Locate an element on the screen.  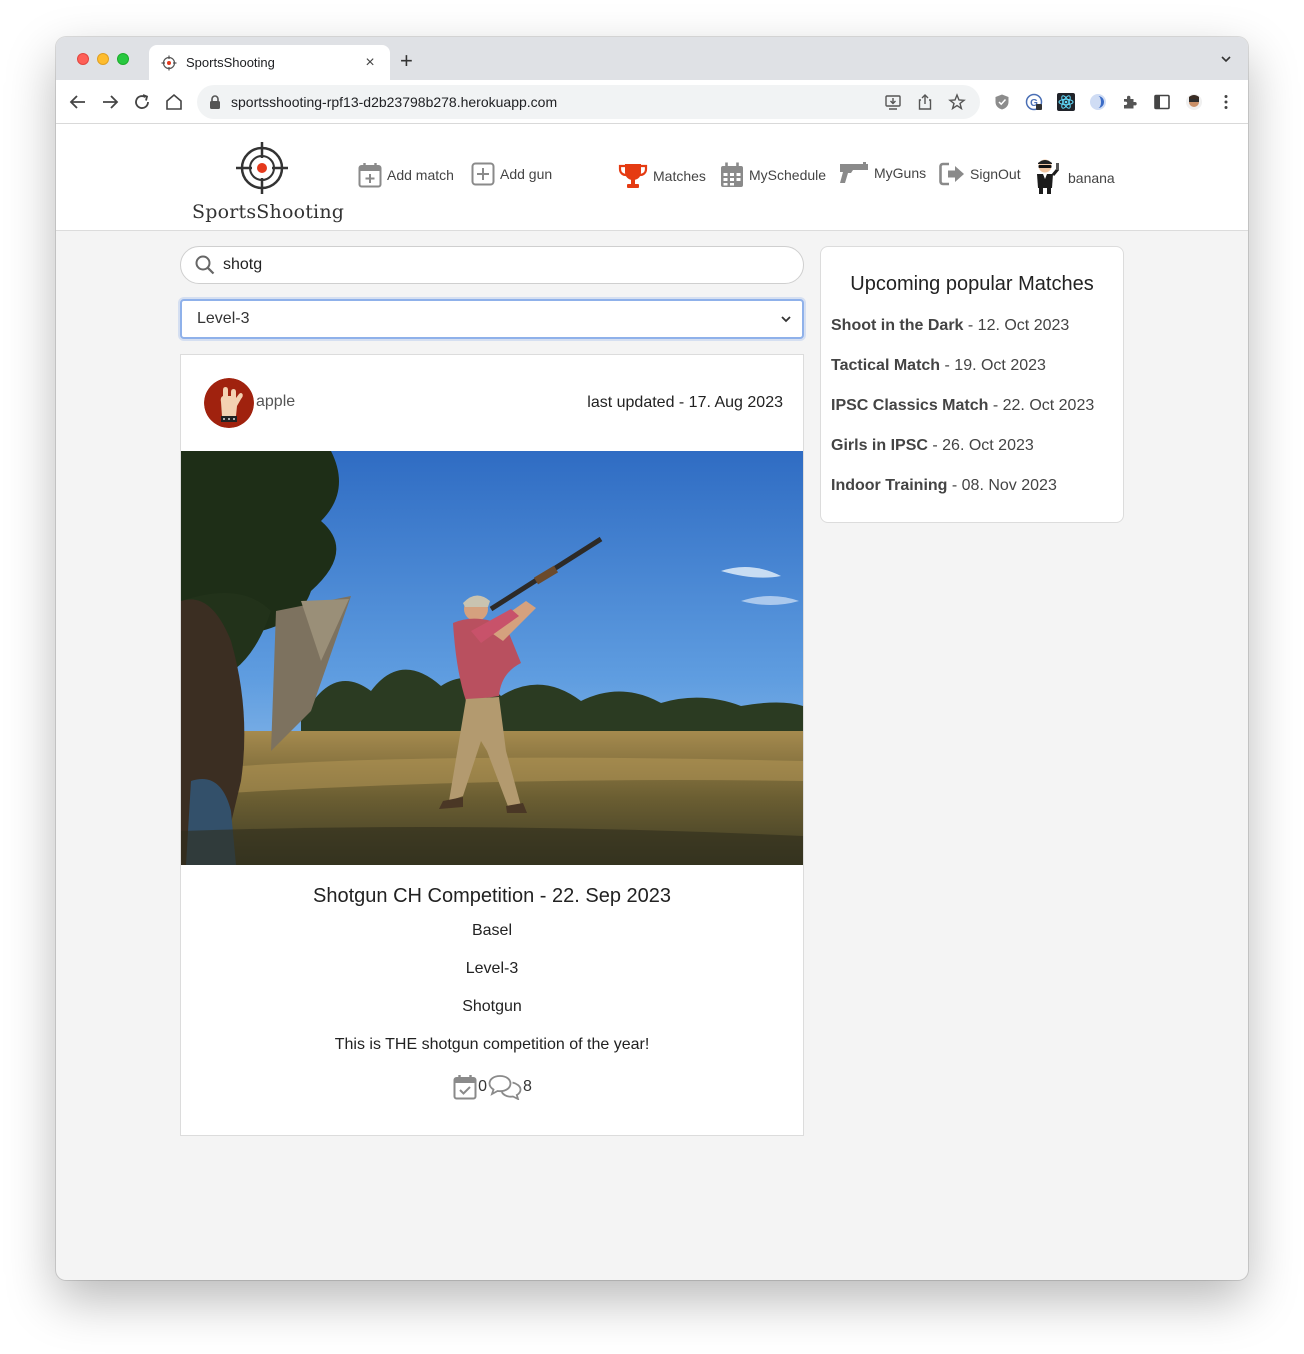
upcoming-match-item: Tactical Match - 19. Oct 2023 is located at coordinates (972, 366).